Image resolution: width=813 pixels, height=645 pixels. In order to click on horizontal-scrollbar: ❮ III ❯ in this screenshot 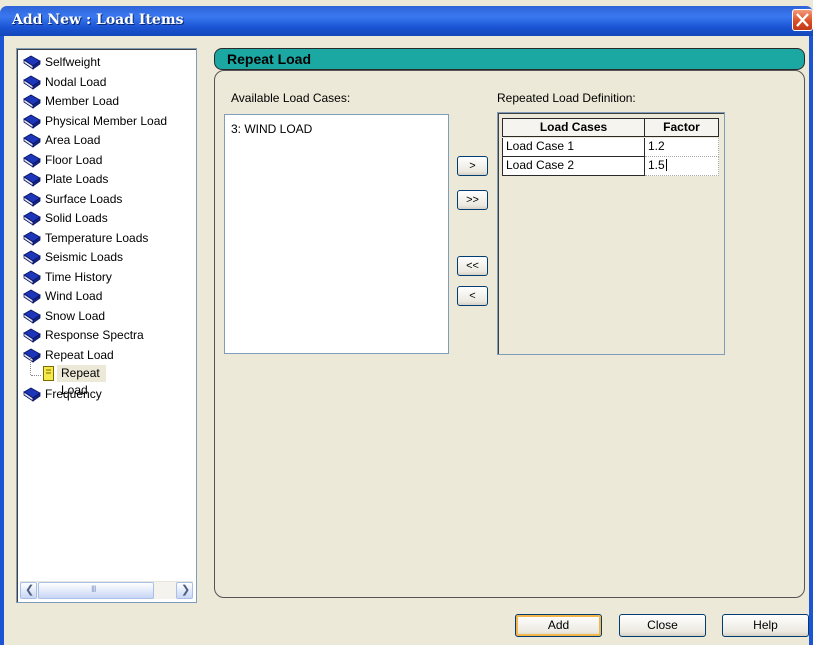, I will do `click(106, 590)`.